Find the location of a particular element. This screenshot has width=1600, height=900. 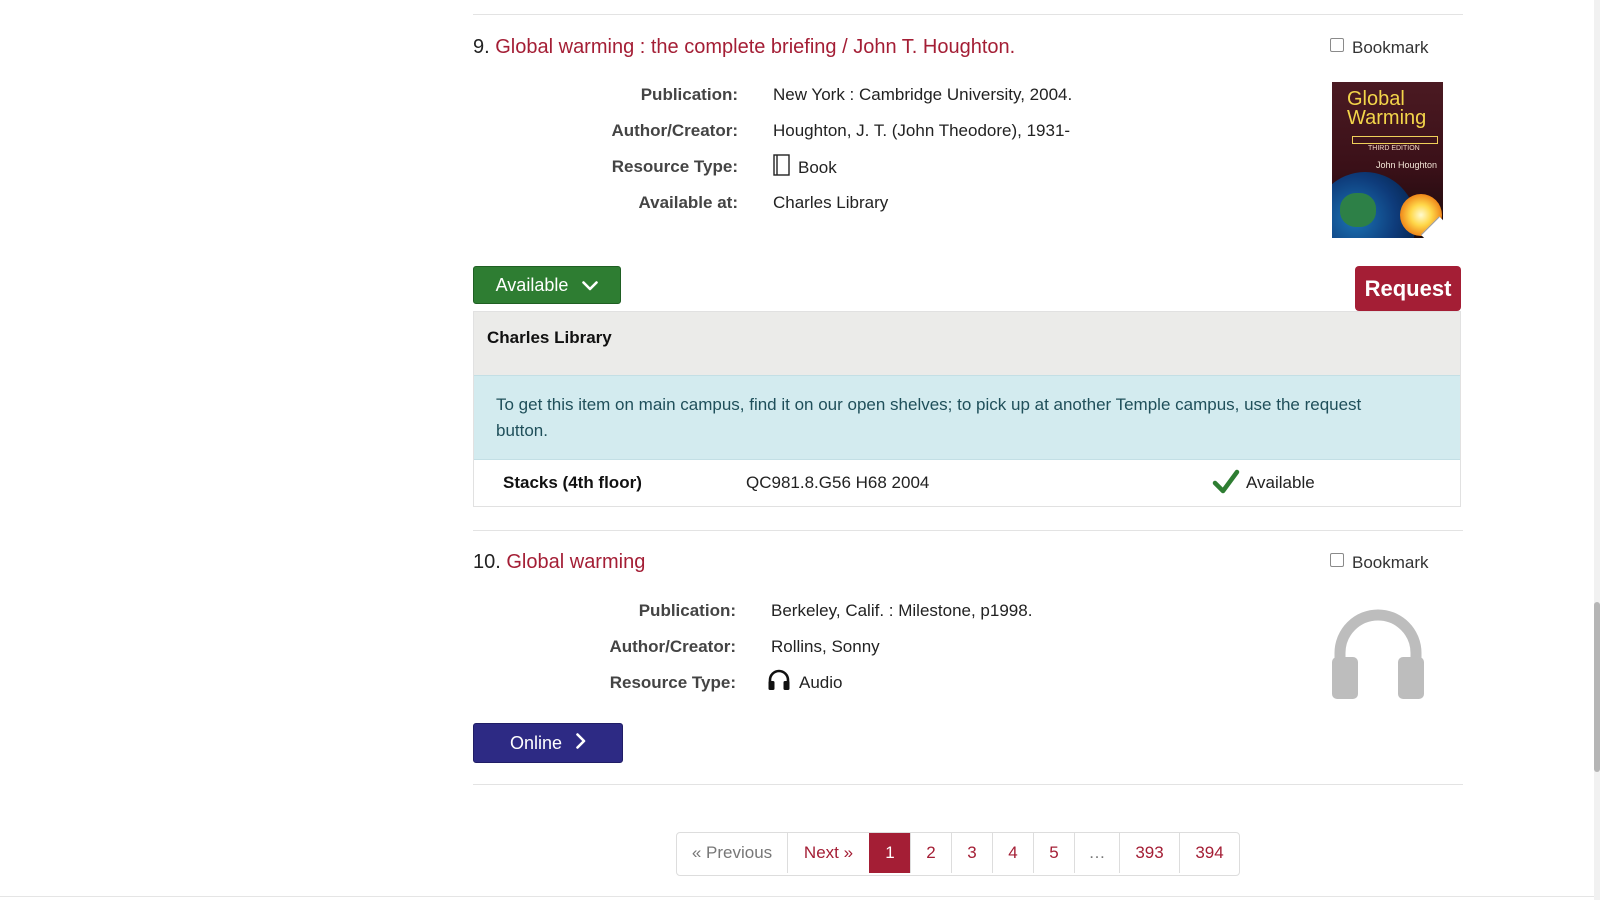

author-text: Rollins, Sonny is located at coordinates (825, 646).